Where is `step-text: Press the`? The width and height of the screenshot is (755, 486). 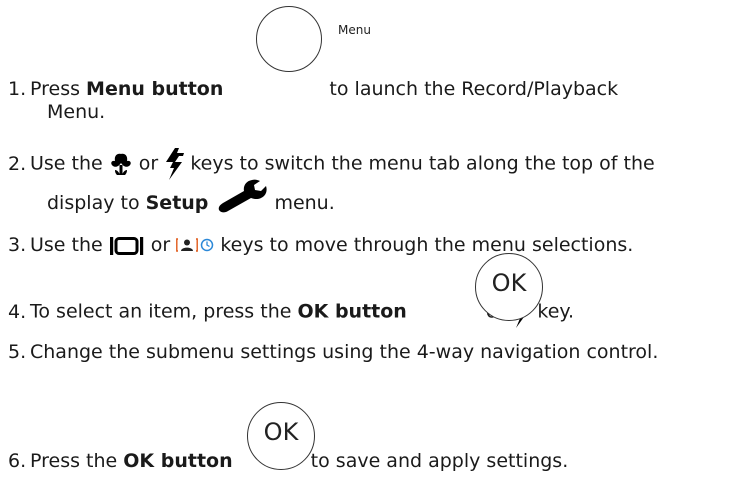 step-text: Press the is located at coordinates (77, 461).